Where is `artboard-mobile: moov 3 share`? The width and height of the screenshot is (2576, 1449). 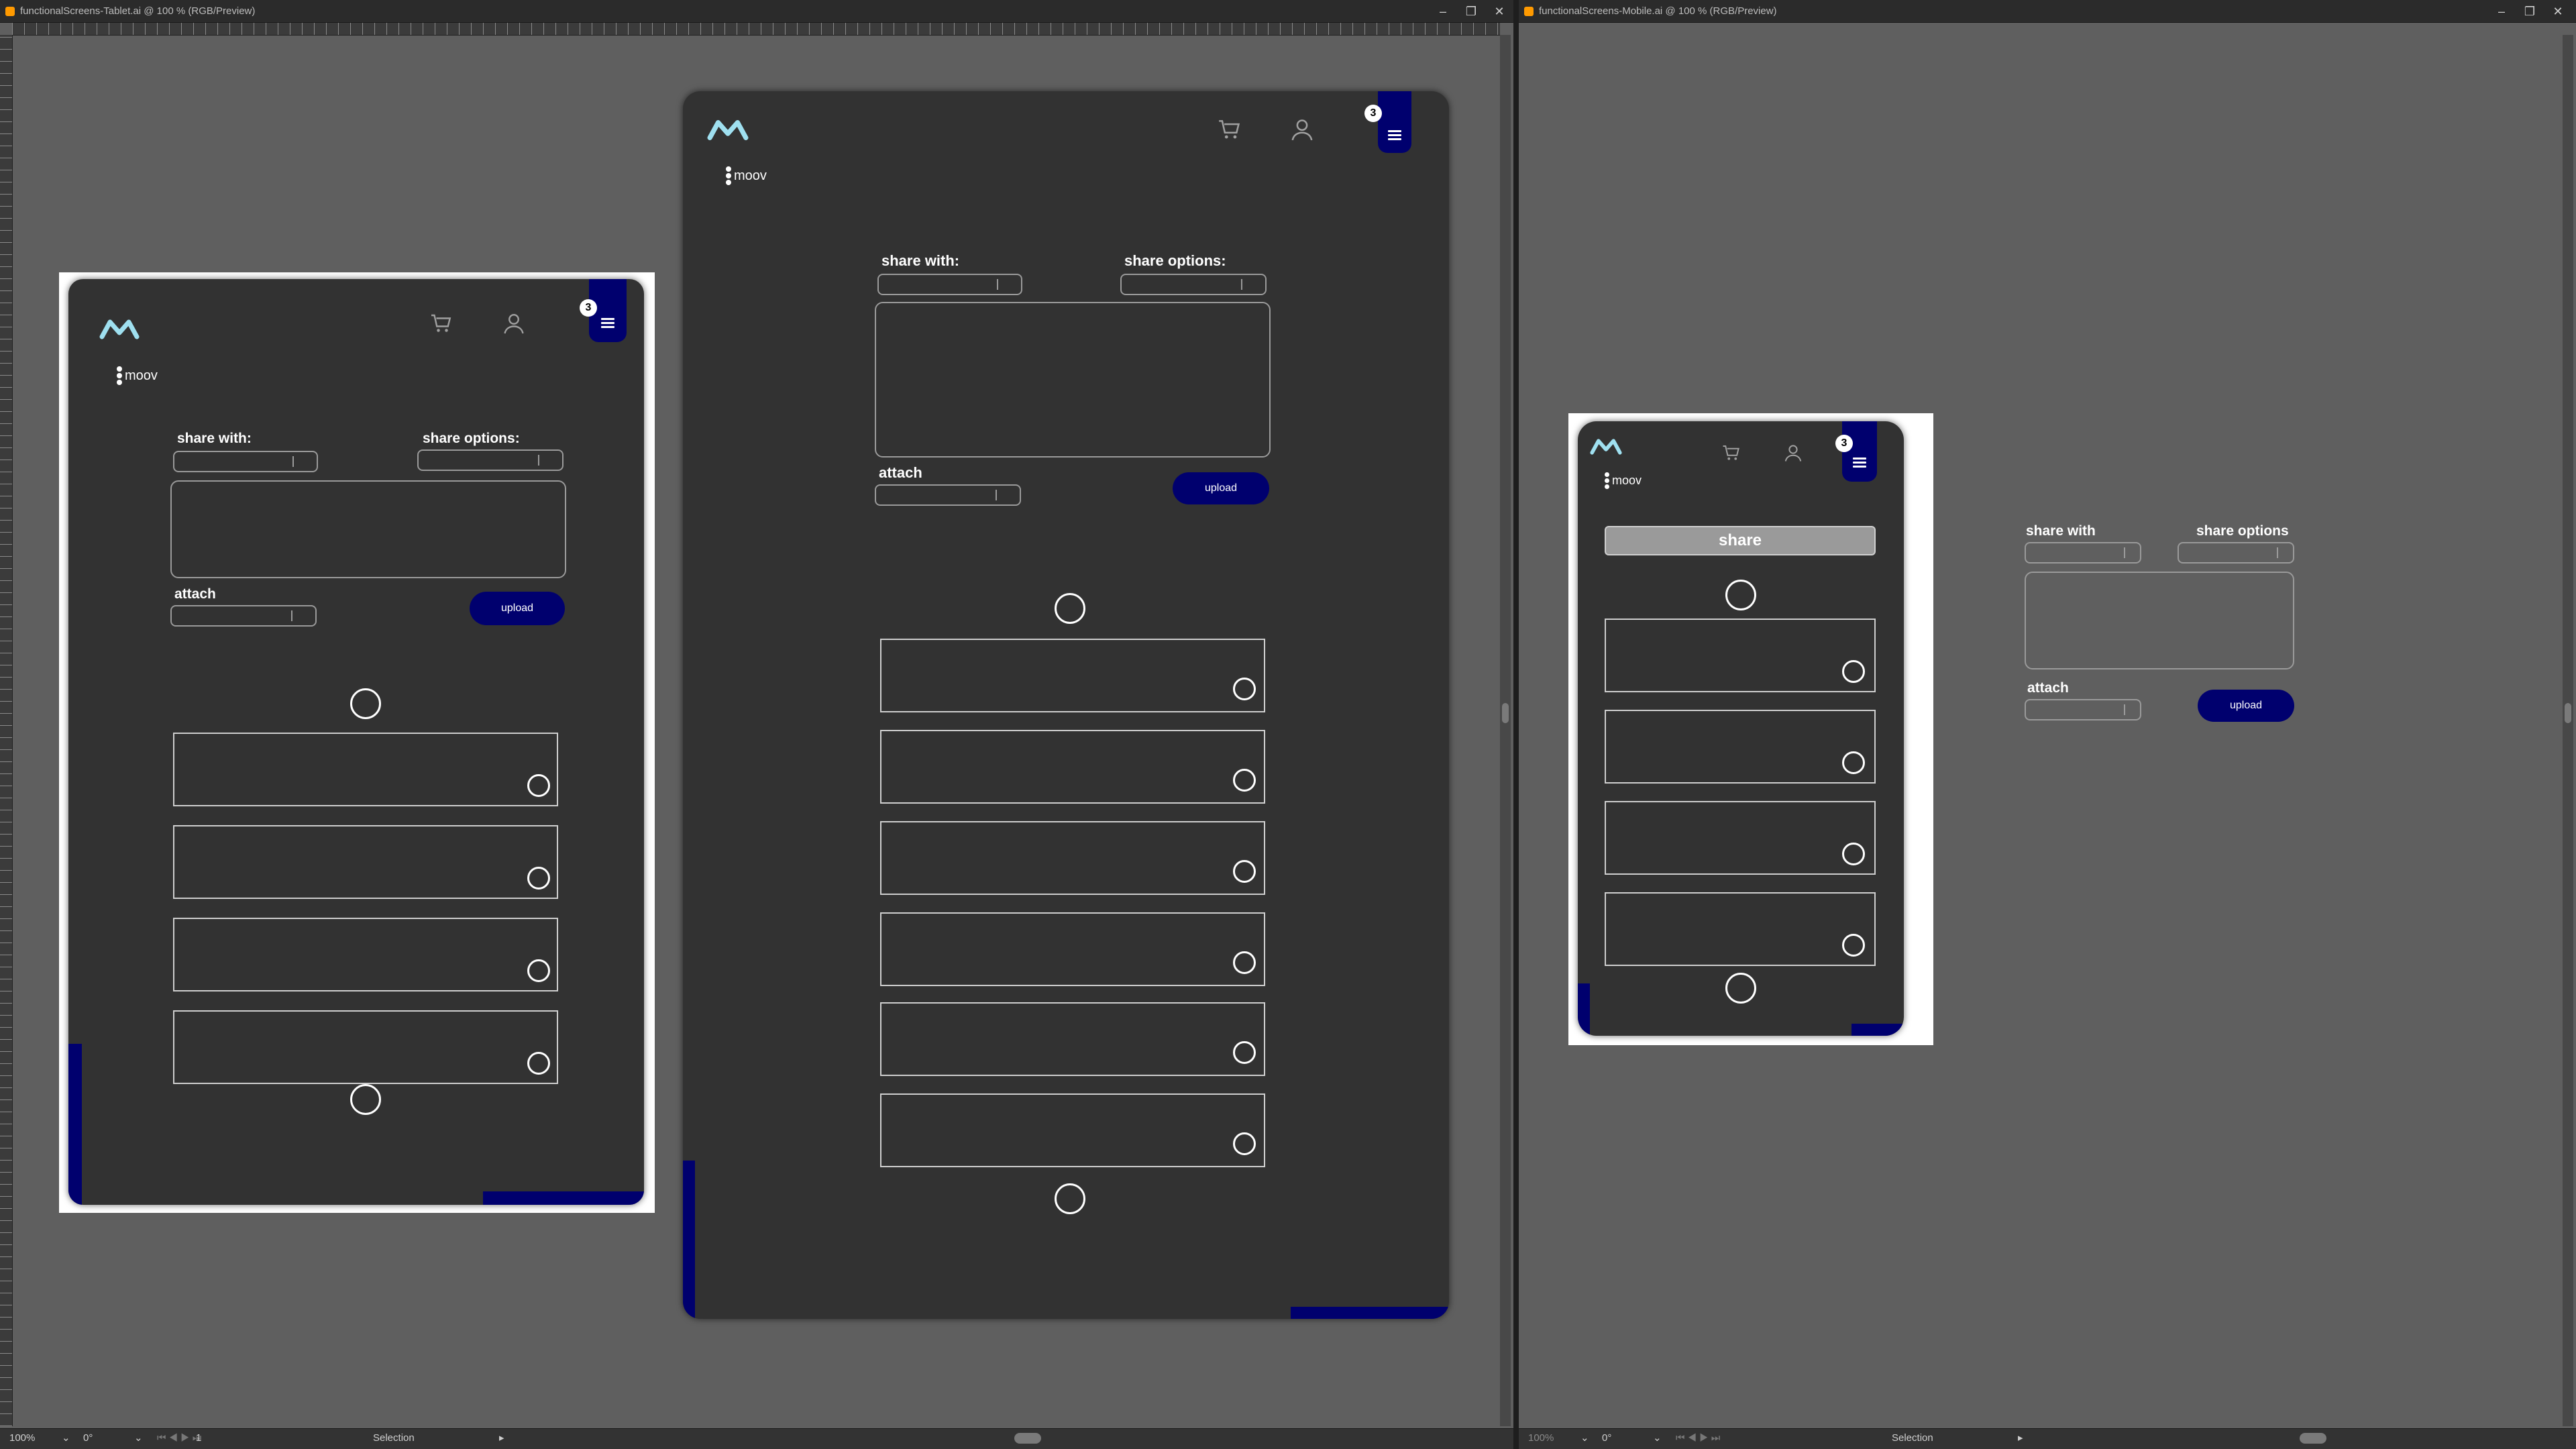
artboard-mobile: moov 3 share is located at coordinates (1750, 729).